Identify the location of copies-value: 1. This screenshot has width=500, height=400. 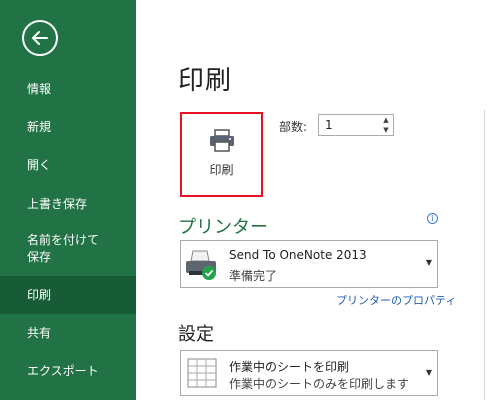
(329, 125).